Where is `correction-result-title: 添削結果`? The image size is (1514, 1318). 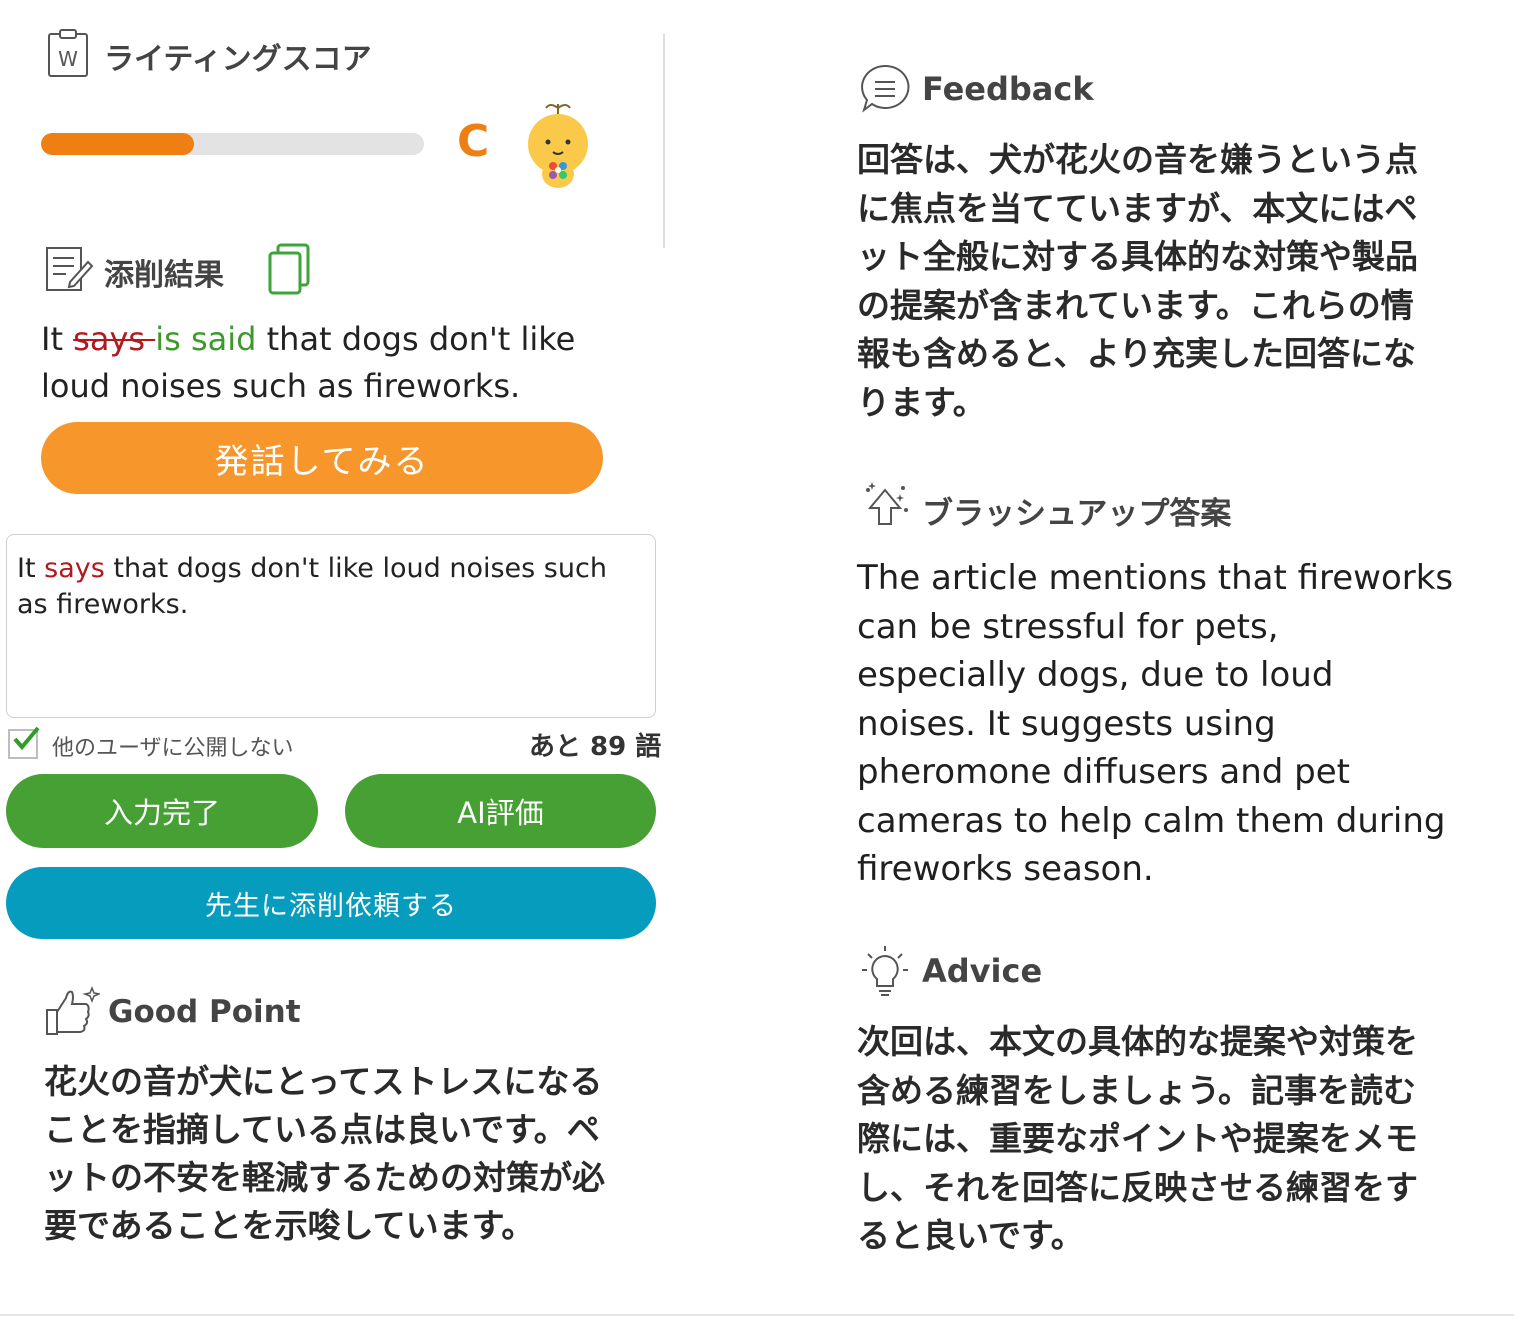
correction-result-title: 添削結果 is located at coordinates (164, 275).